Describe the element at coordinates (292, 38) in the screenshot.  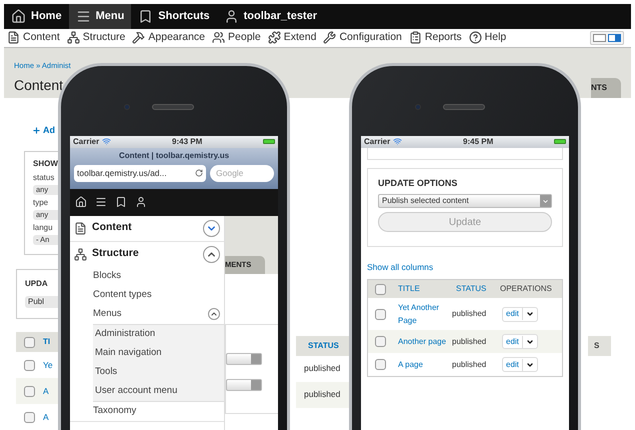
I see `tray-link: Extend` at that location.